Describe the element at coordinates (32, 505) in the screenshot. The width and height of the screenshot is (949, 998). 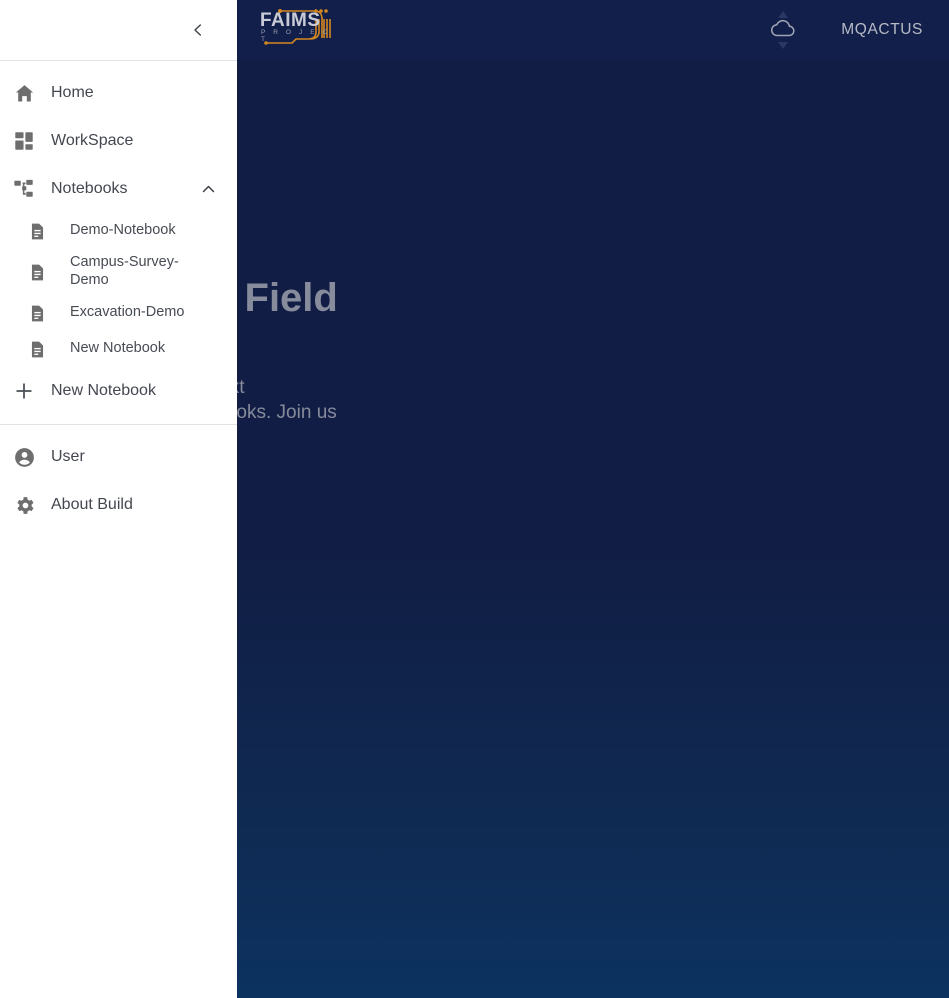
I see `gear-icon` at that location.